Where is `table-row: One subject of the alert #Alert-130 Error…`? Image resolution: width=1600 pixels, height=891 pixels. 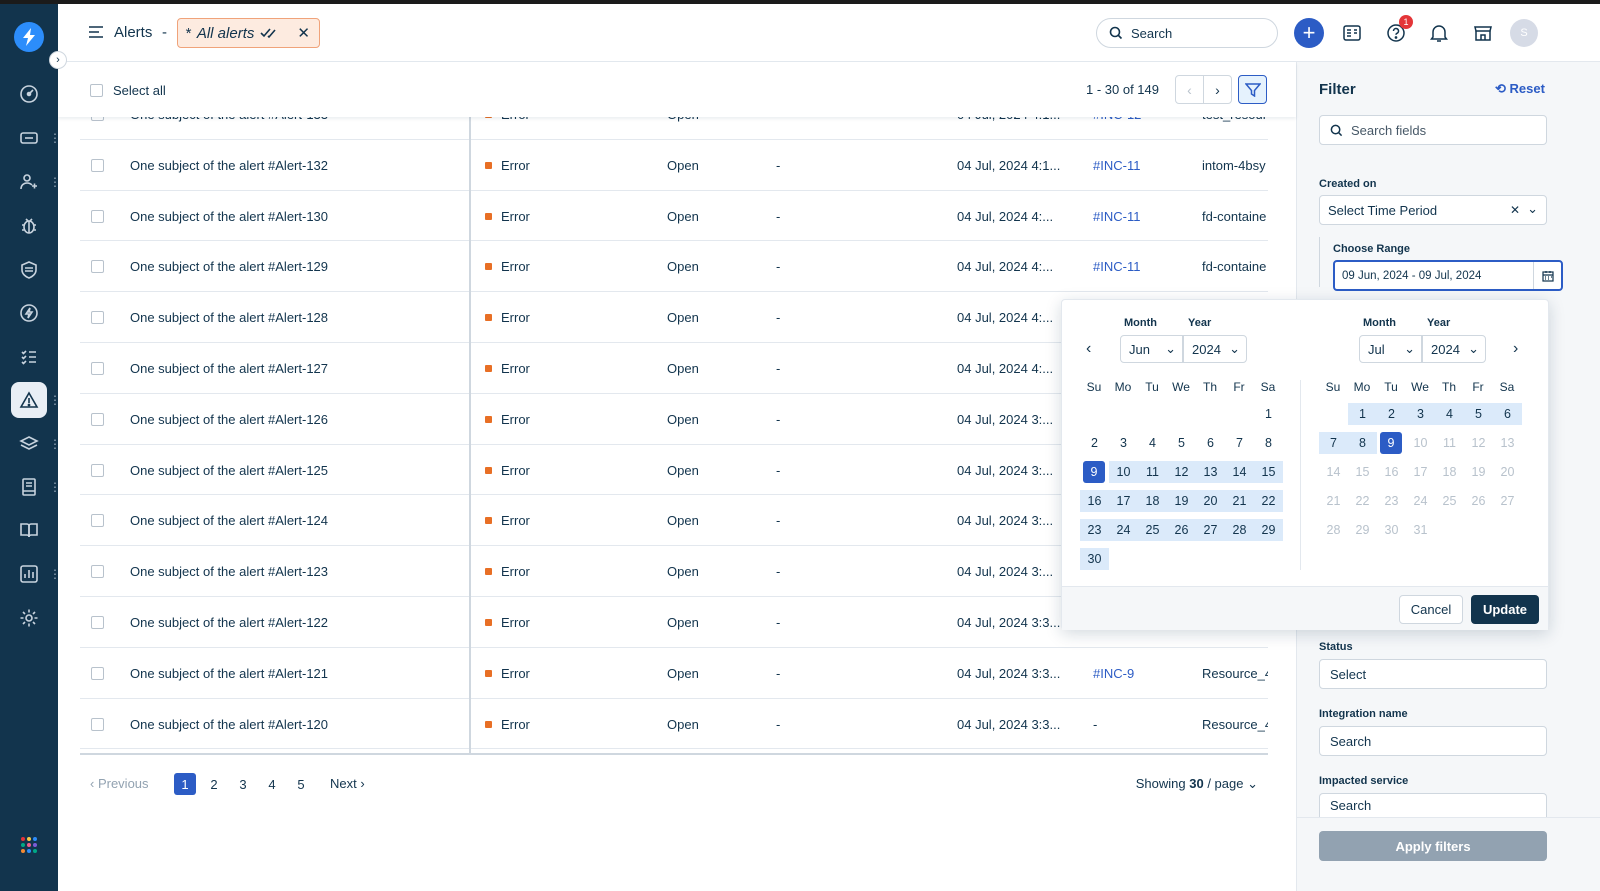
table-row: One subject of the alert #Alert-130 Error… is located at coordinates (674, 216).